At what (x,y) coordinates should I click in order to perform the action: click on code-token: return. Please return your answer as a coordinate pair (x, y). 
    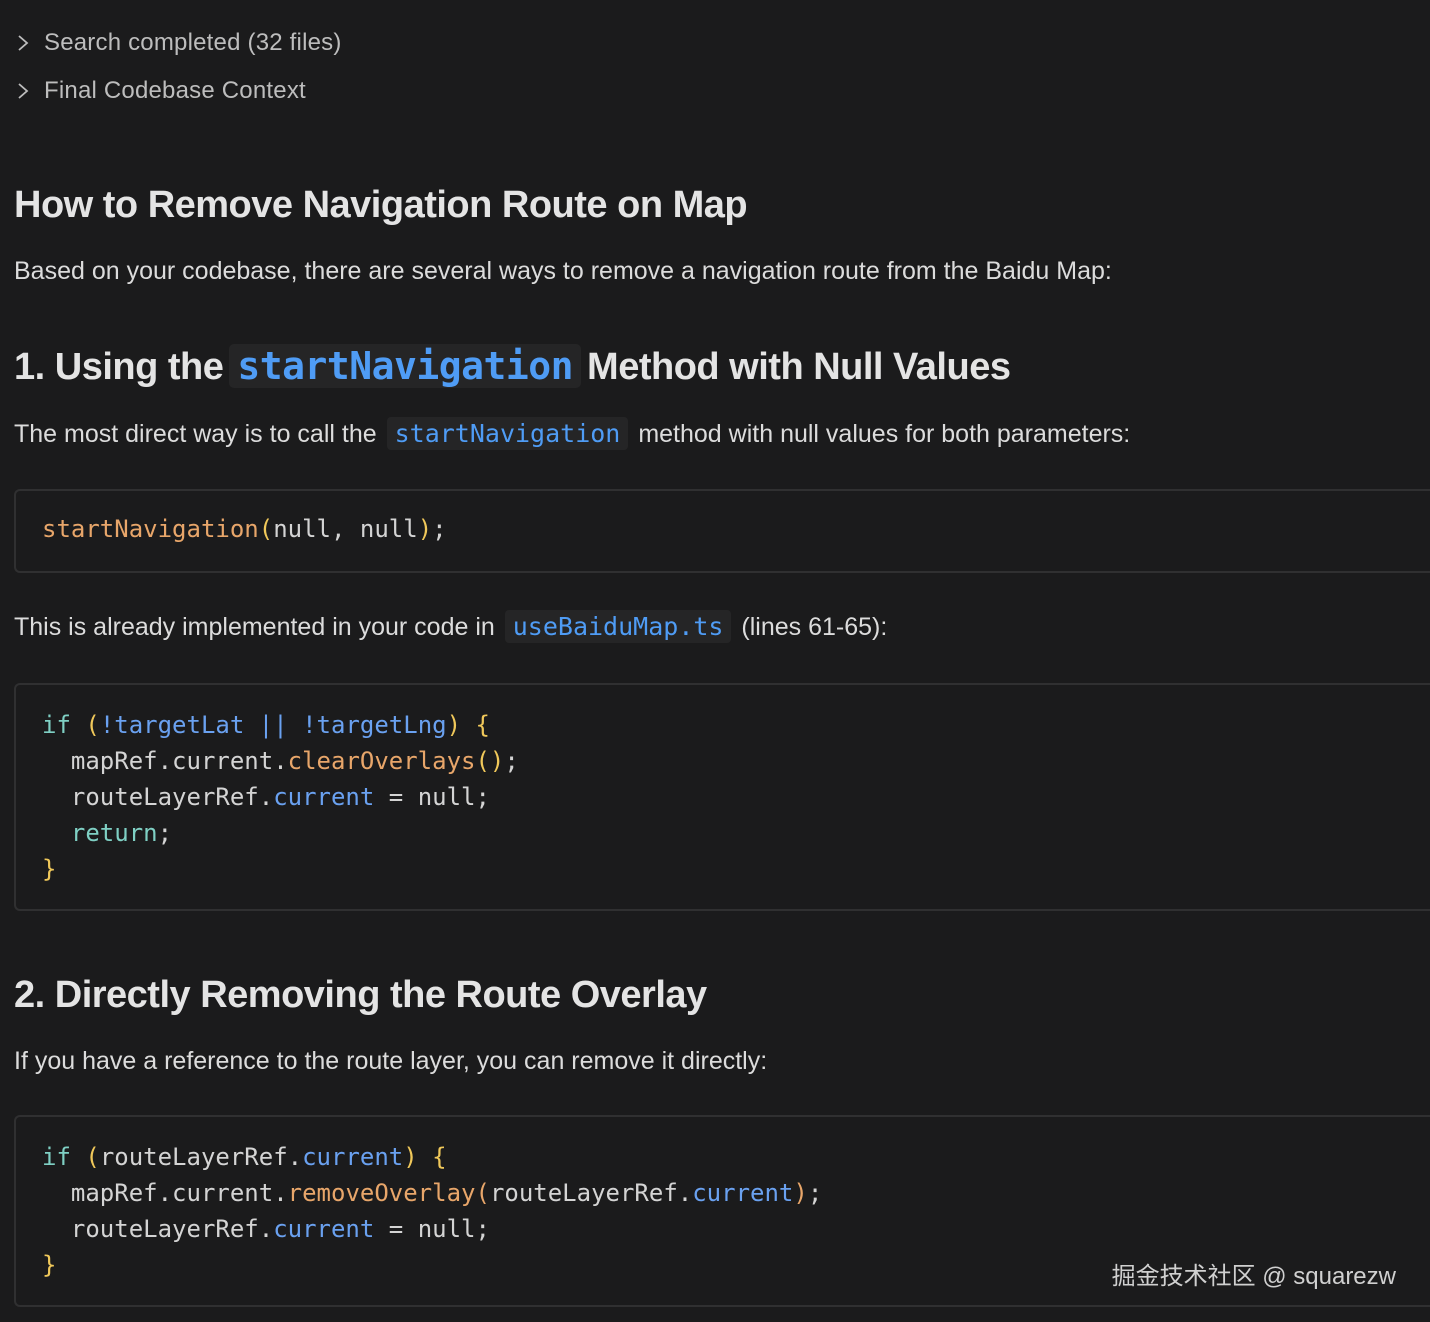
    Looking at the image, I should click on (114, 833).